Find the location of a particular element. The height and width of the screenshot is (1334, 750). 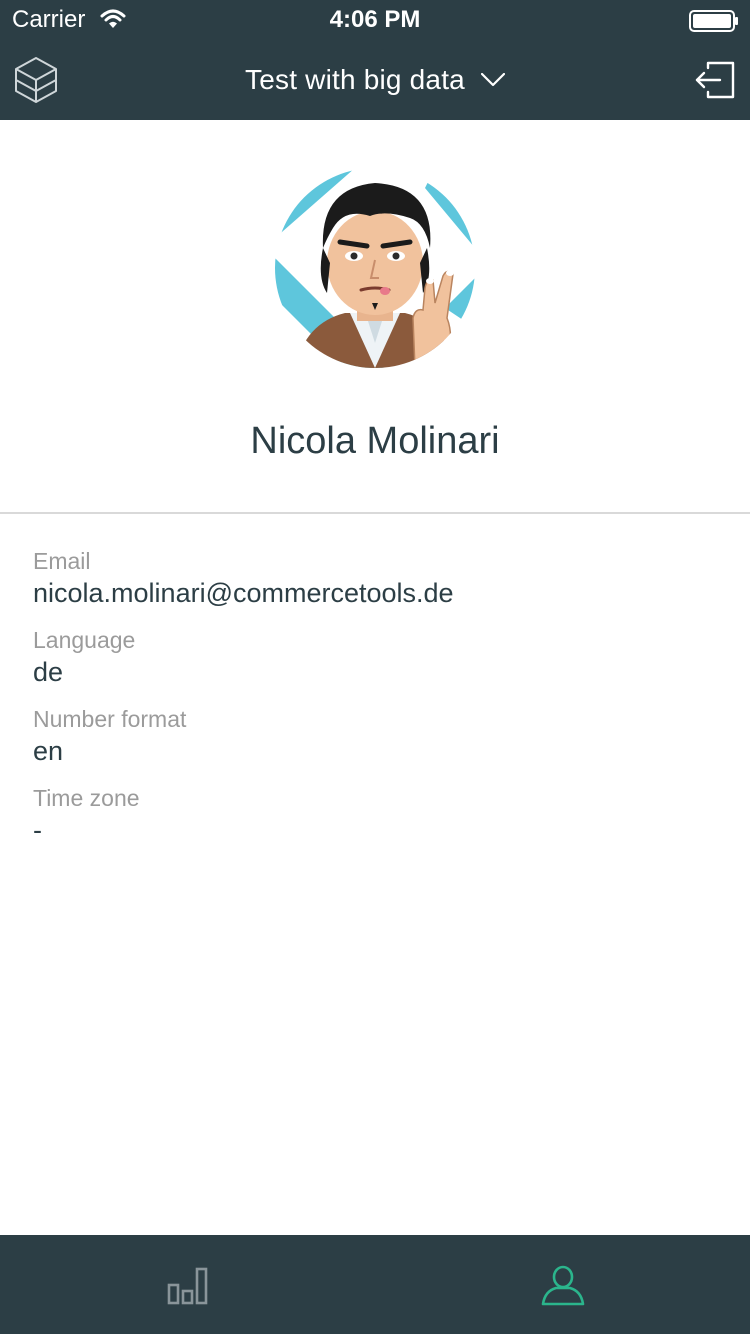

project-title: Test with big data is located at coordinates (355, 79).